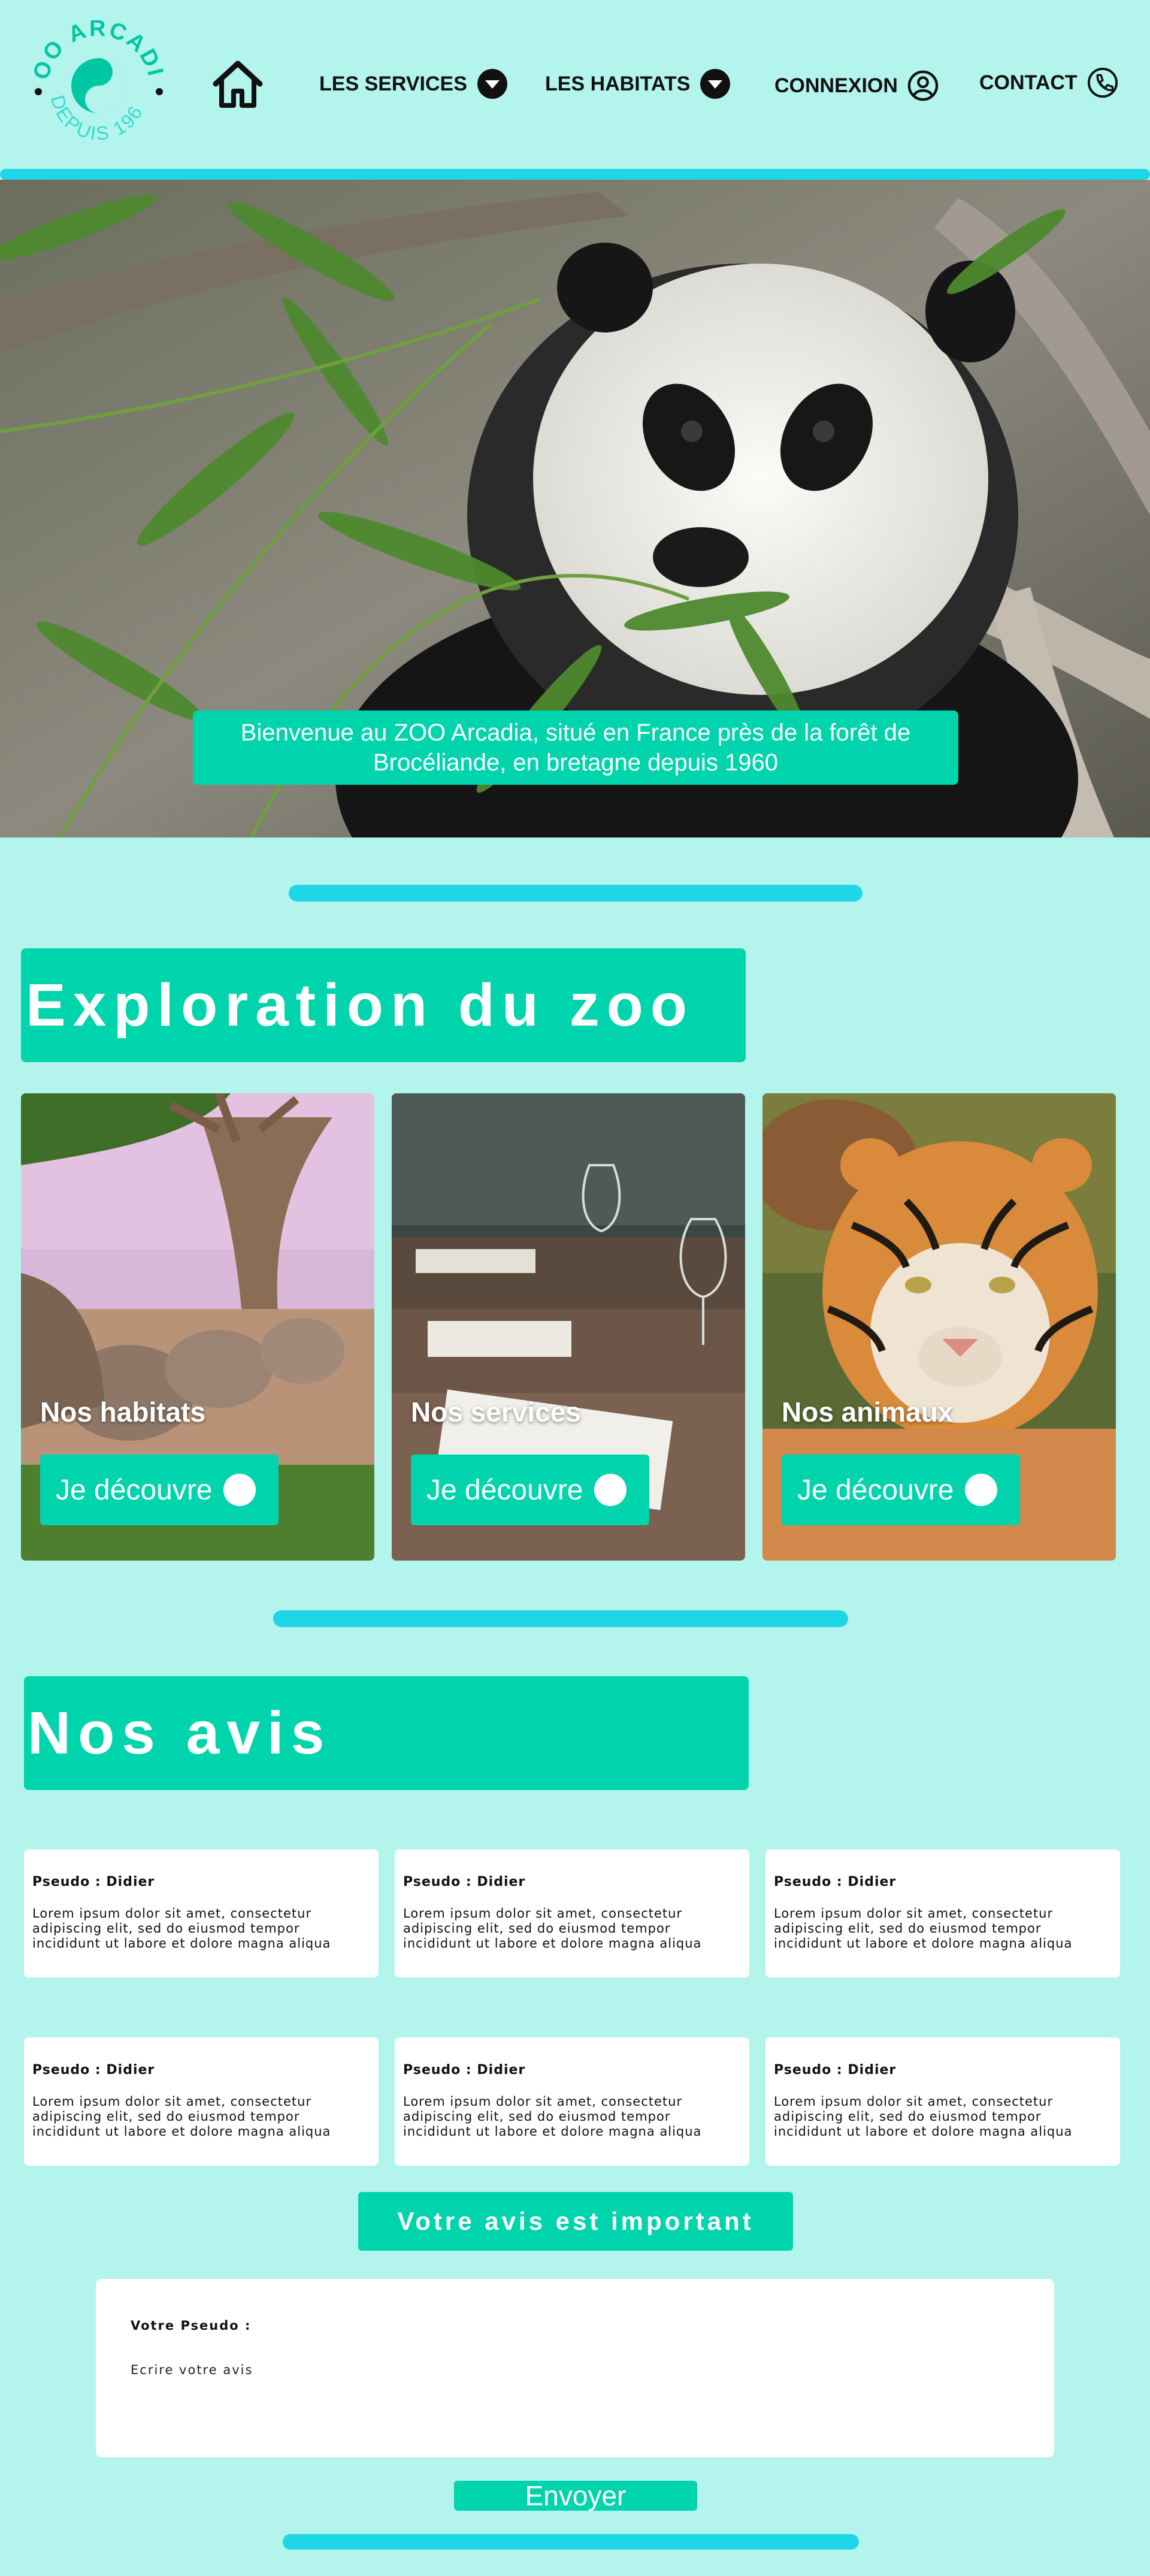 This screenshot has width=1150, height=2576. Describe the element at coordinates (383, 1005) in the screenshot. I see `exploration-title: Exploration du zoo` at that location.